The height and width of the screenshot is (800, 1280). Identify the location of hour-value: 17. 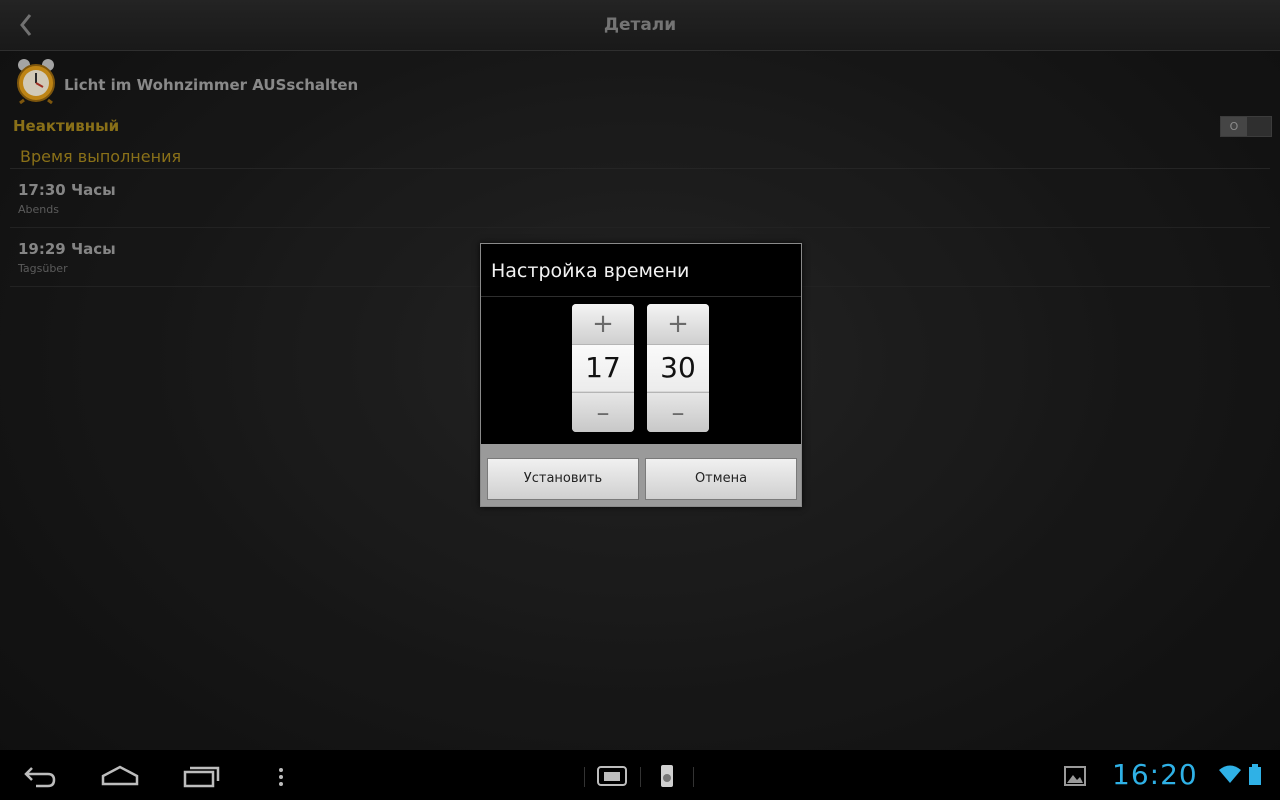
(603, 368).